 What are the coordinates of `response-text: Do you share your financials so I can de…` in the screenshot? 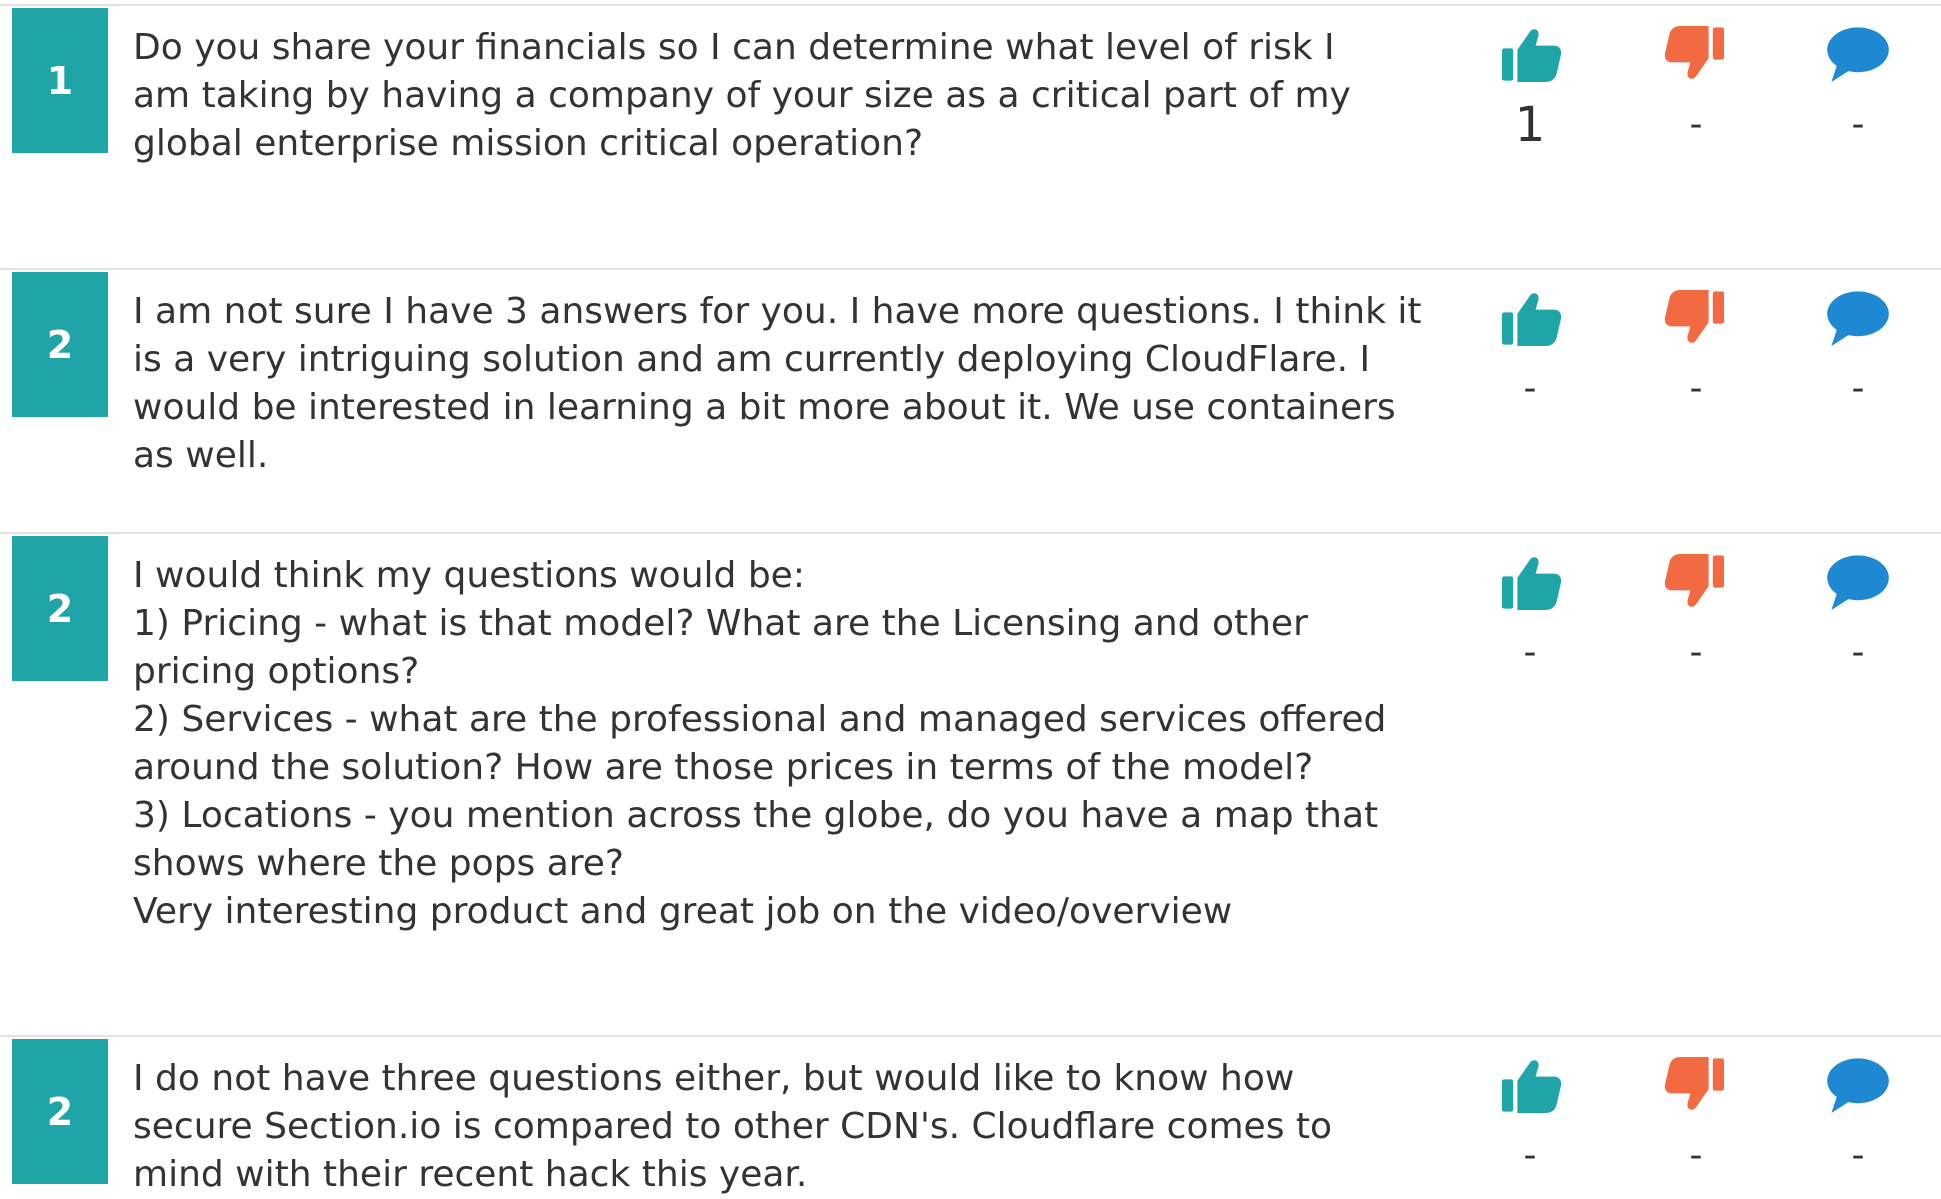 It's located at (742, 95).